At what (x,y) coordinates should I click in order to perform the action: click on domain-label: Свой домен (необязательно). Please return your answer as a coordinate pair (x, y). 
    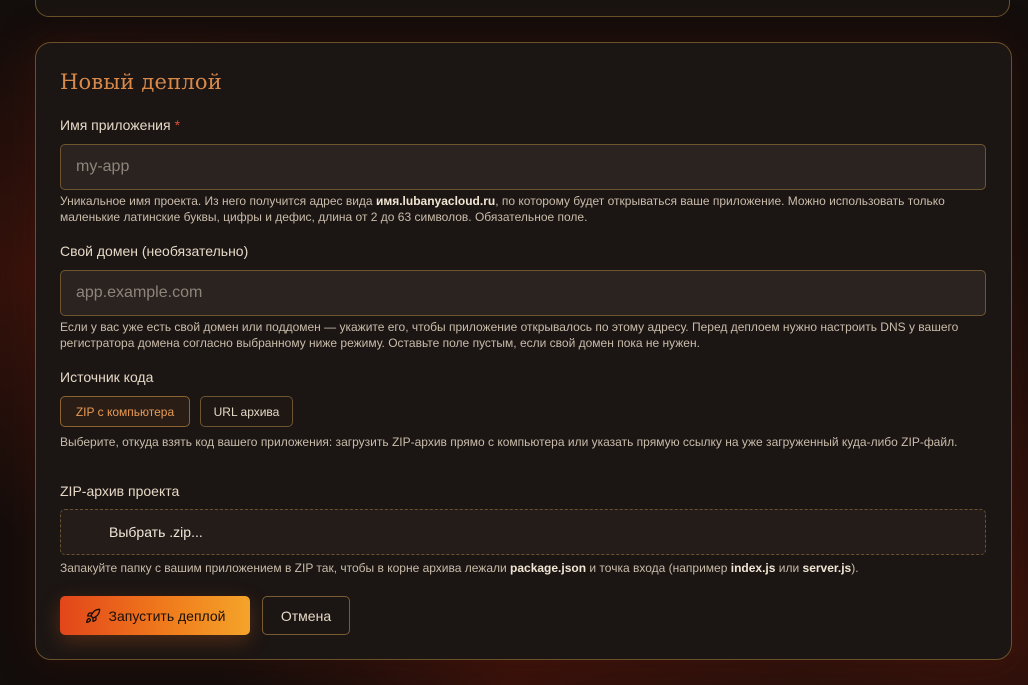
    Looking at the image, I should click on (154, 251).